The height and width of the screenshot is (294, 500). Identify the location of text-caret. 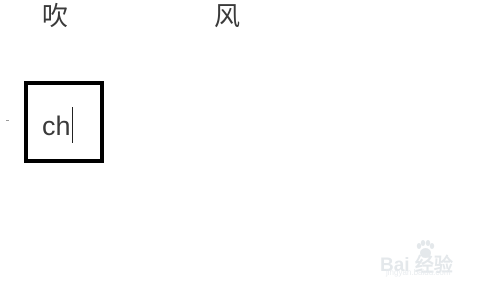
(72, 125).